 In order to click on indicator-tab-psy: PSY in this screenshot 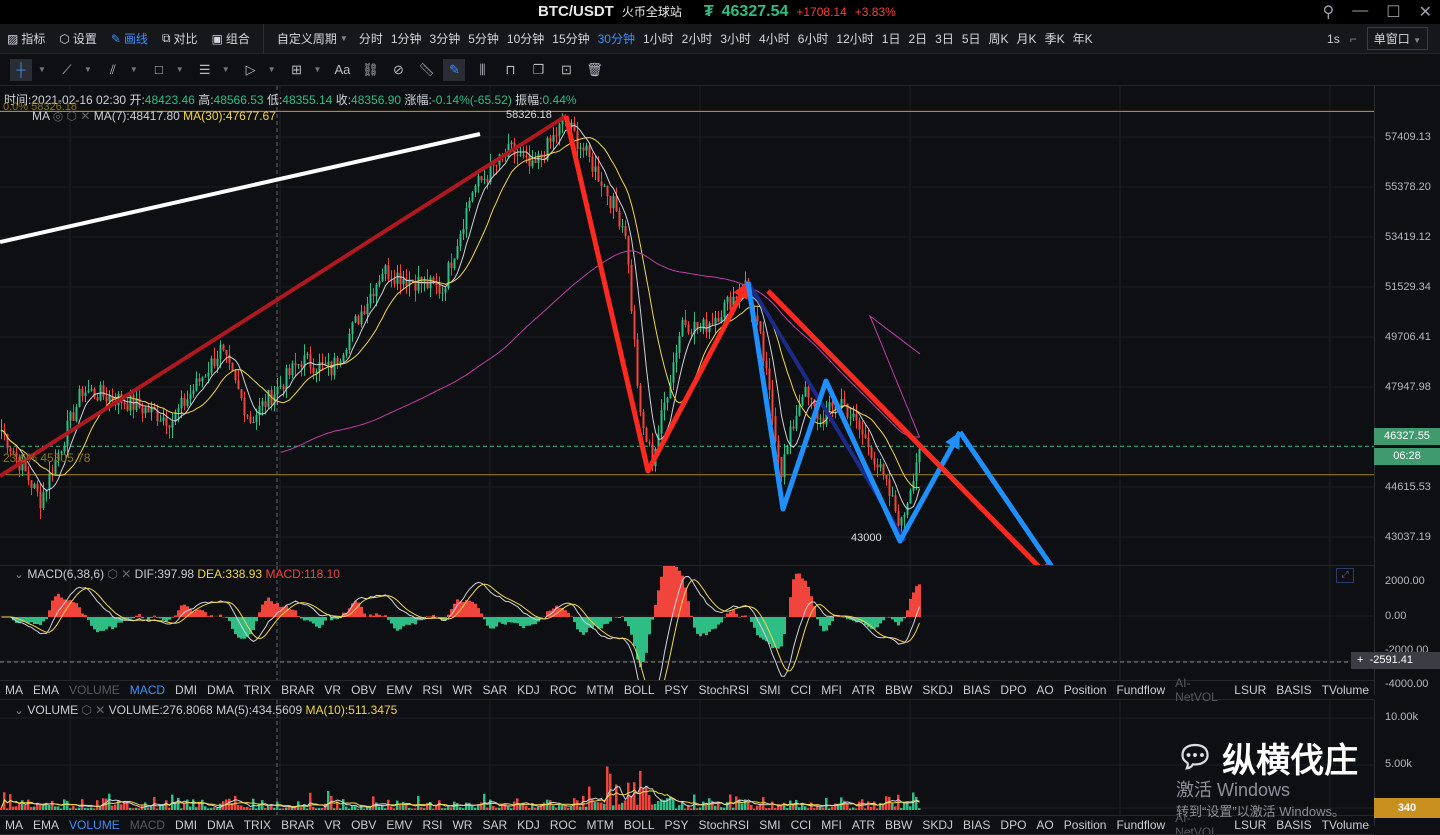, I will do `click(677, 825)`.